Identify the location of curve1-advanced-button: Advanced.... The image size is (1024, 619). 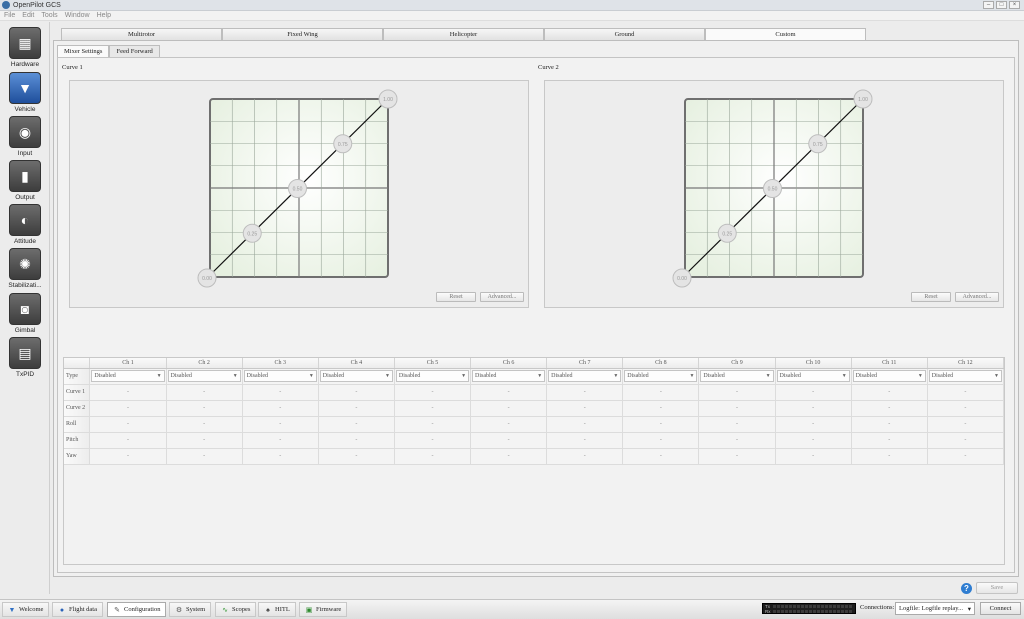
(502, 297).